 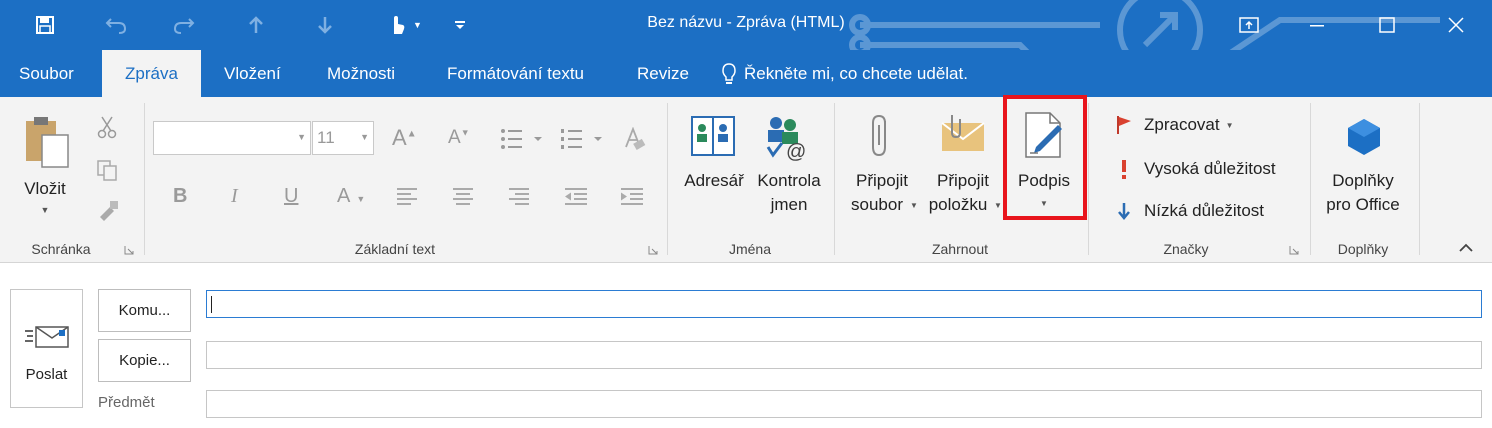 I want to click on send-label: Poslat, so click(x=46, y=374).